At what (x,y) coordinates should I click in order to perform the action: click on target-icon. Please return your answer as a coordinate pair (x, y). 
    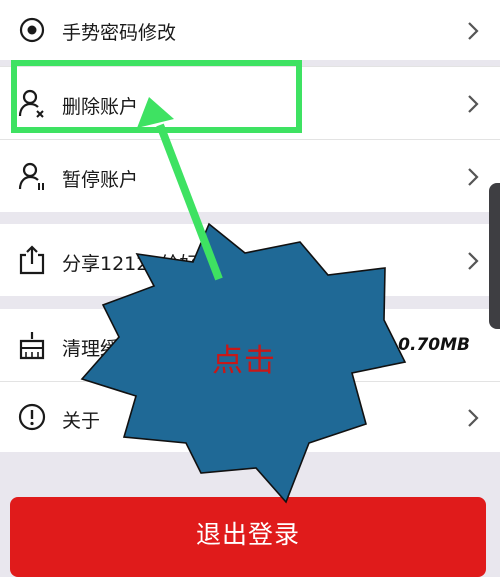
    Looking at the image, I should click on (32, 30).